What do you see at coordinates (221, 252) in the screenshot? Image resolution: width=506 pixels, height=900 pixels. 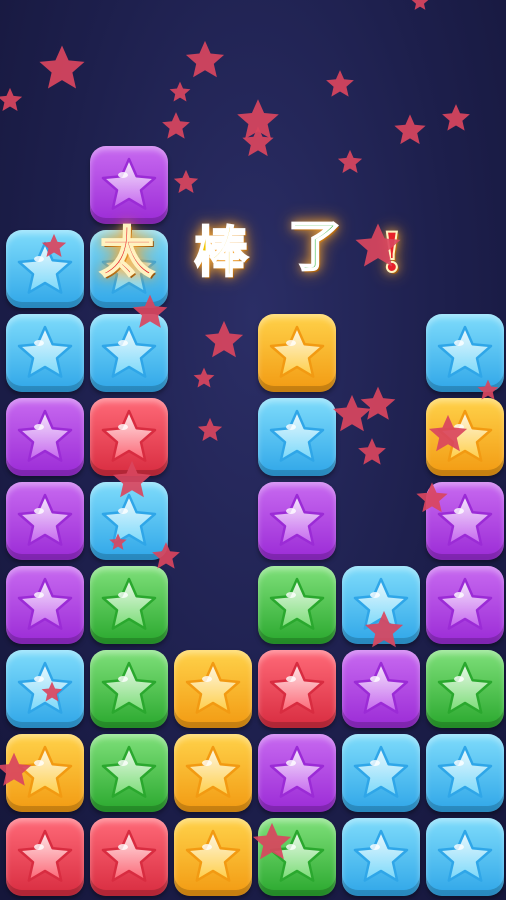 I see `banner-char-2: 棒` at bounding box center [221, 252].